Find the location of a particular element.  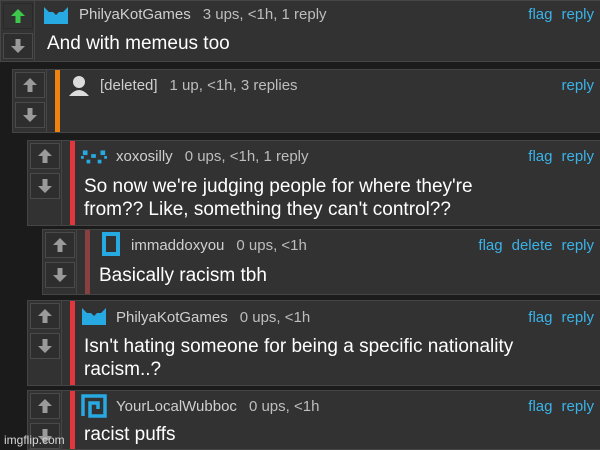

comment-actions: reply is located at coordinates (573, 85).